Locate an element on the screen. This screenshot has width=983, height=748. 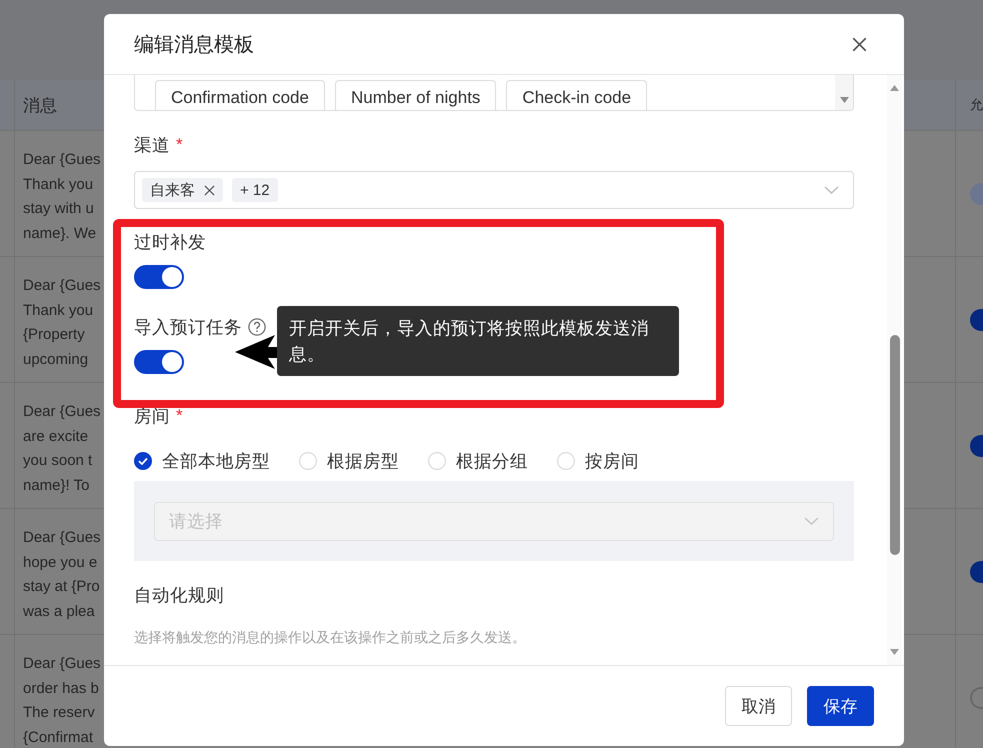
left-arrow-icon is located at coordinates (256, 352).